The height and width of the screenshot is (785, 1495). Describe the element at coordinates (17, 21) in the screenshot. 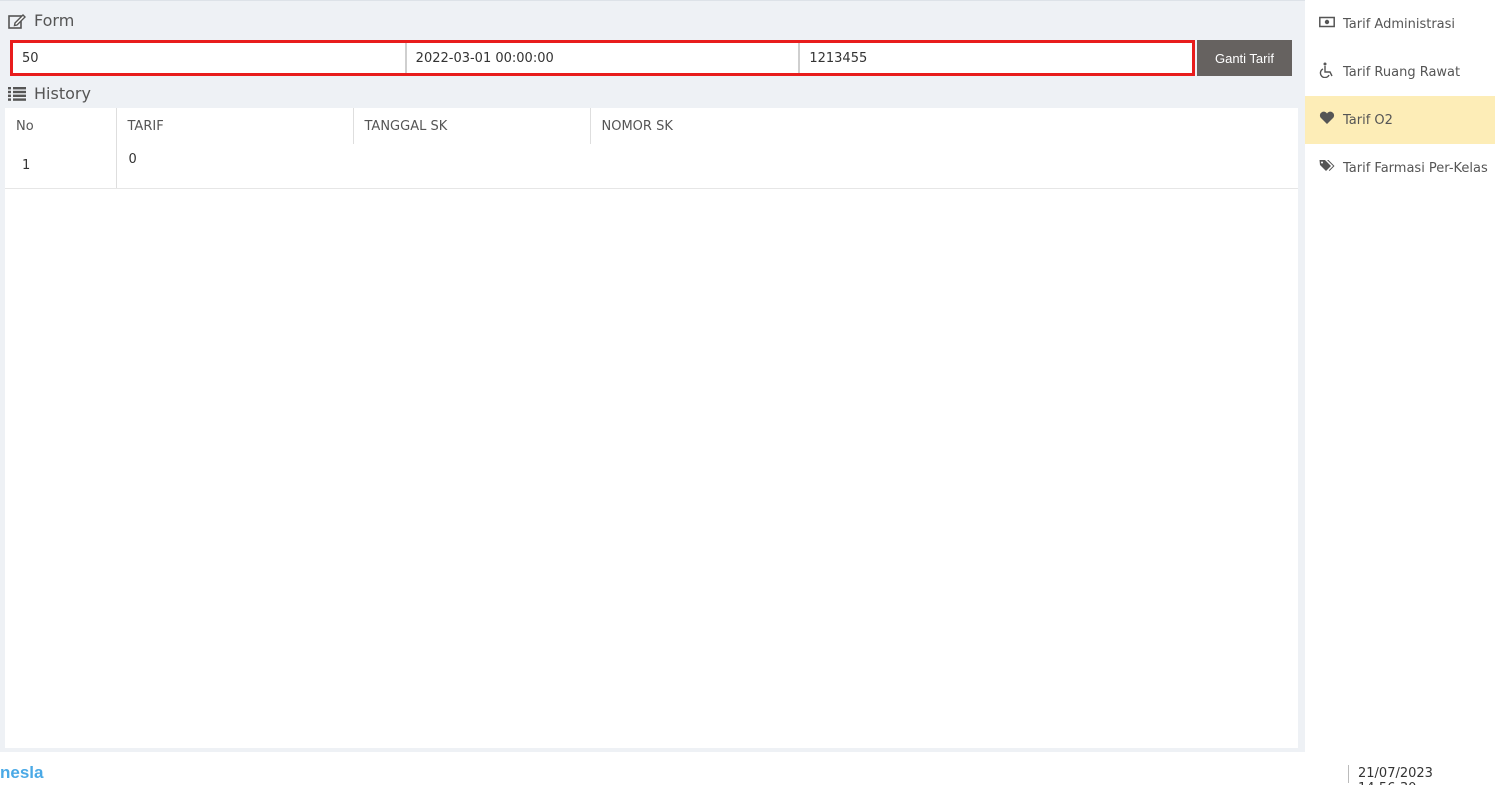

I see `edit-icon` at that location.